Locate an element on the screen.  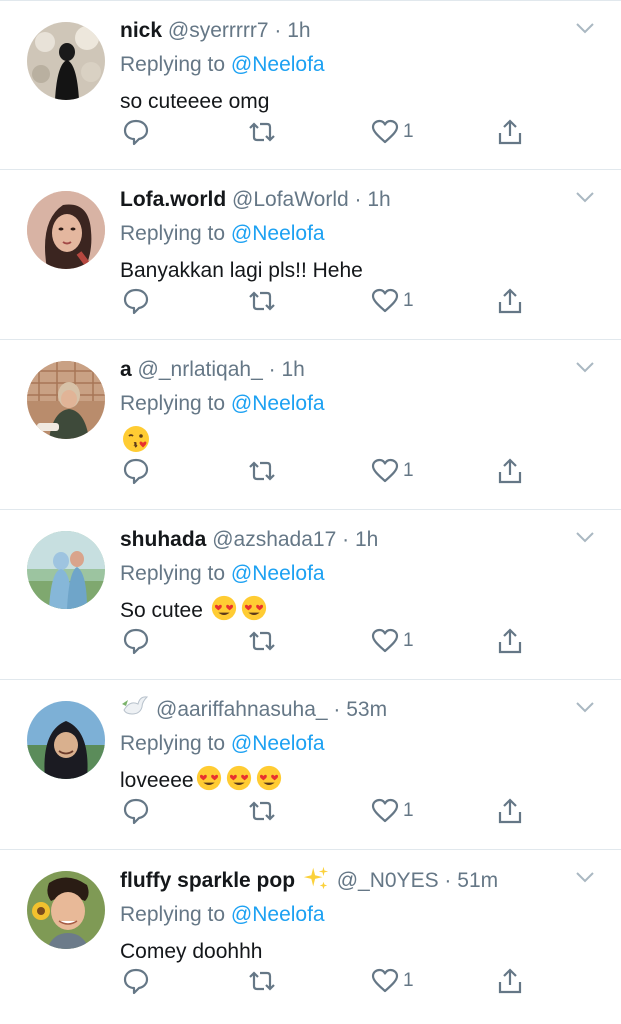
display-name: fluffy sparkle pop is located at coordinates (207, 880).